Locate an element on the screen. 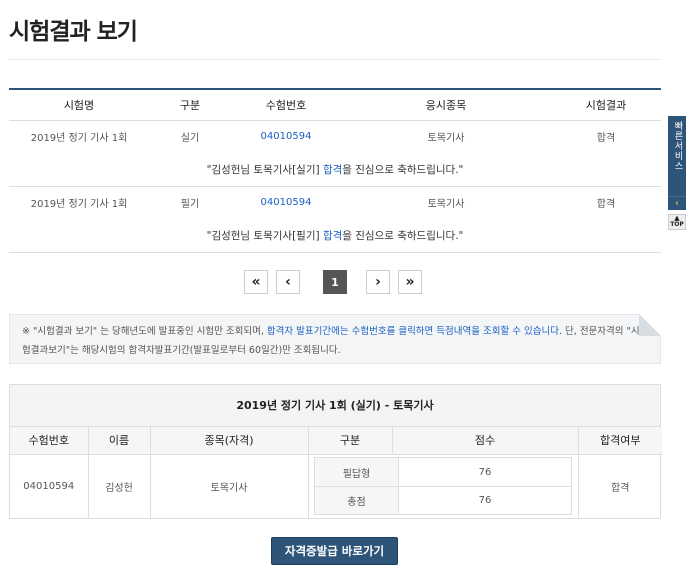 The image size is (696, 583). detail-title: 2019년 정기 기사 1회 (실기) - 토목기사 is located at coordinates (335, 406).